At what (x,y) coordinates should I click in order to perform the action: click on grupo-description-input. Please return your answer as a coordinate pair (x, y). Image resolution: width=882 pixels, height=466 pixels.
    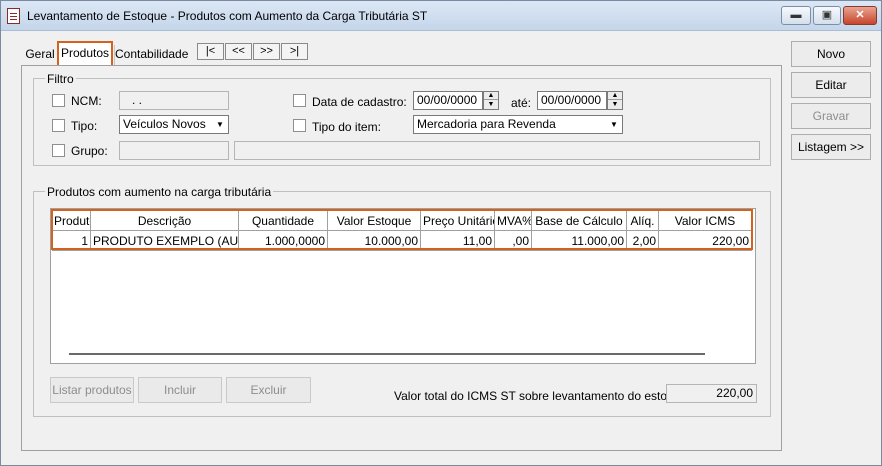
    Looking at the image, I should click on (497, 150).